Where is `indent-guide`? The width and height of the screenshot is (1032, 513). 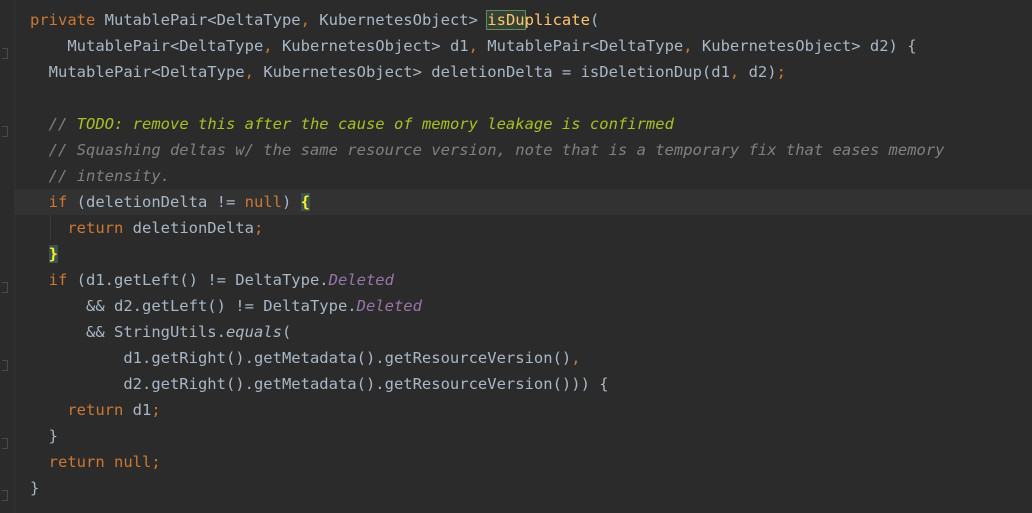
indent-guide is located at coordinates (50, 228).